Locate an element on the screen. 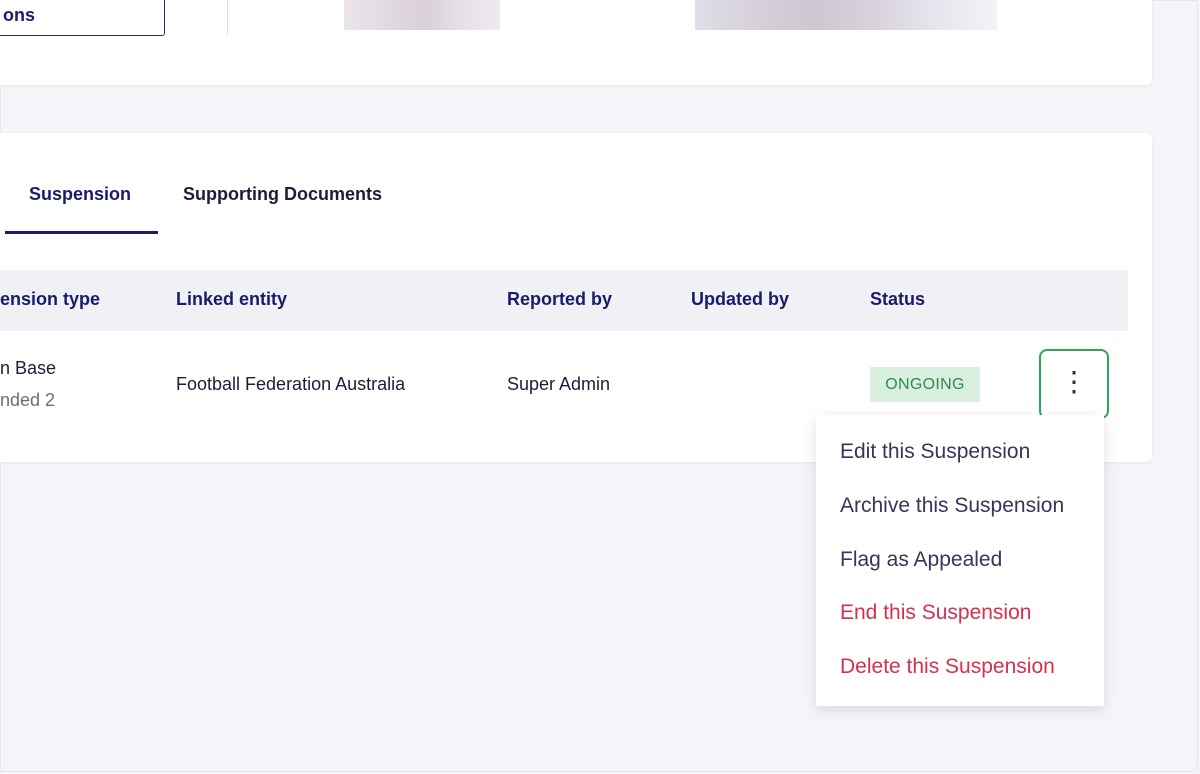 Image resolution: width=1200 pixels, height=774 pixels. cell-suspension-type-detail: nded 2 is located at coordinates (28, 400).